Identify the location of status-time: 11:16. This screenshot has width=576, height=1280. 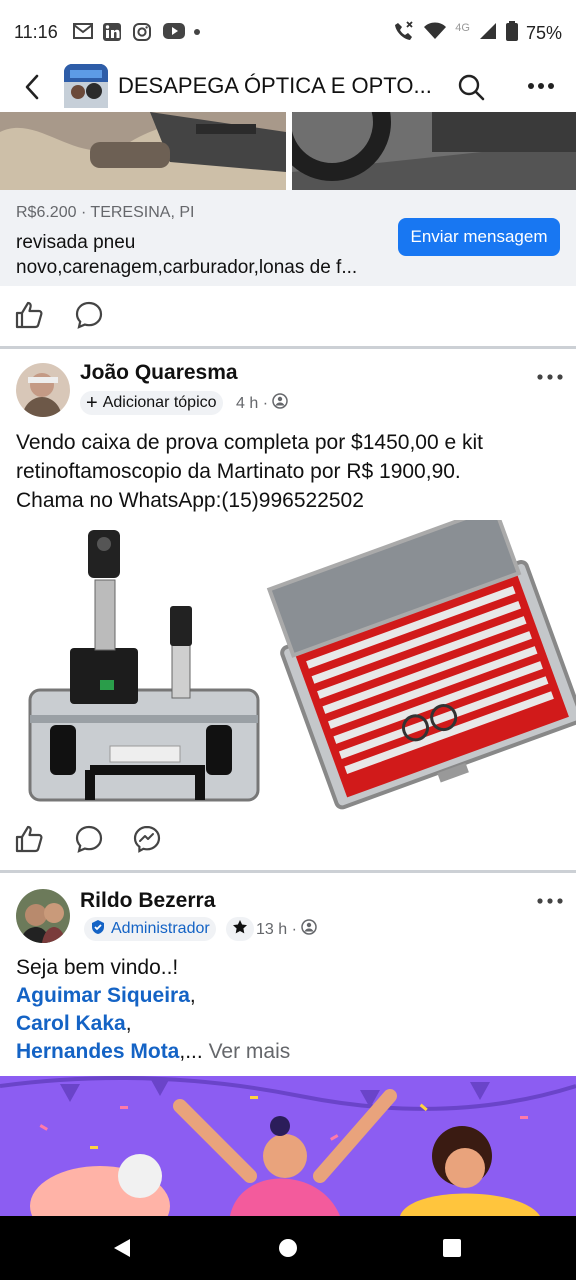
(36, 32).